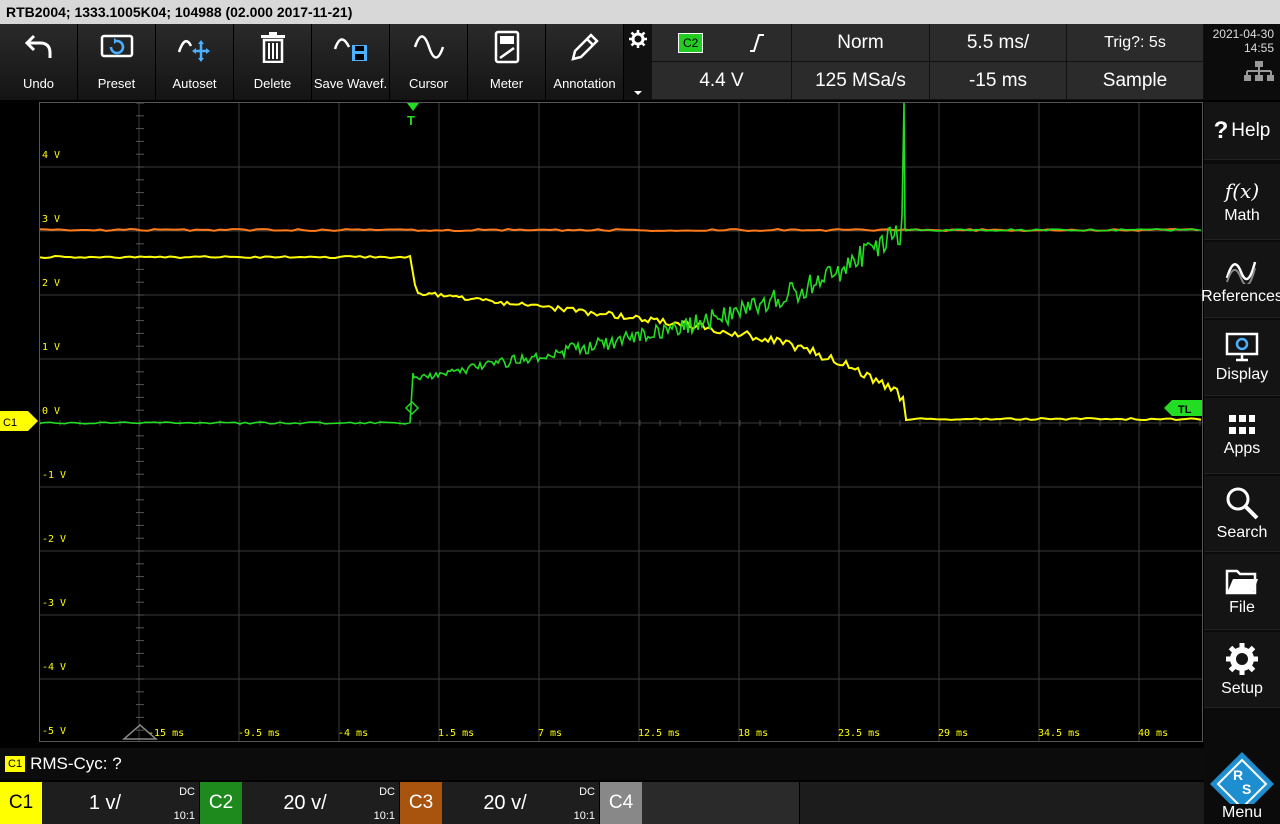  I want to click on y-tick-label: 1 V, so click(51, 347).